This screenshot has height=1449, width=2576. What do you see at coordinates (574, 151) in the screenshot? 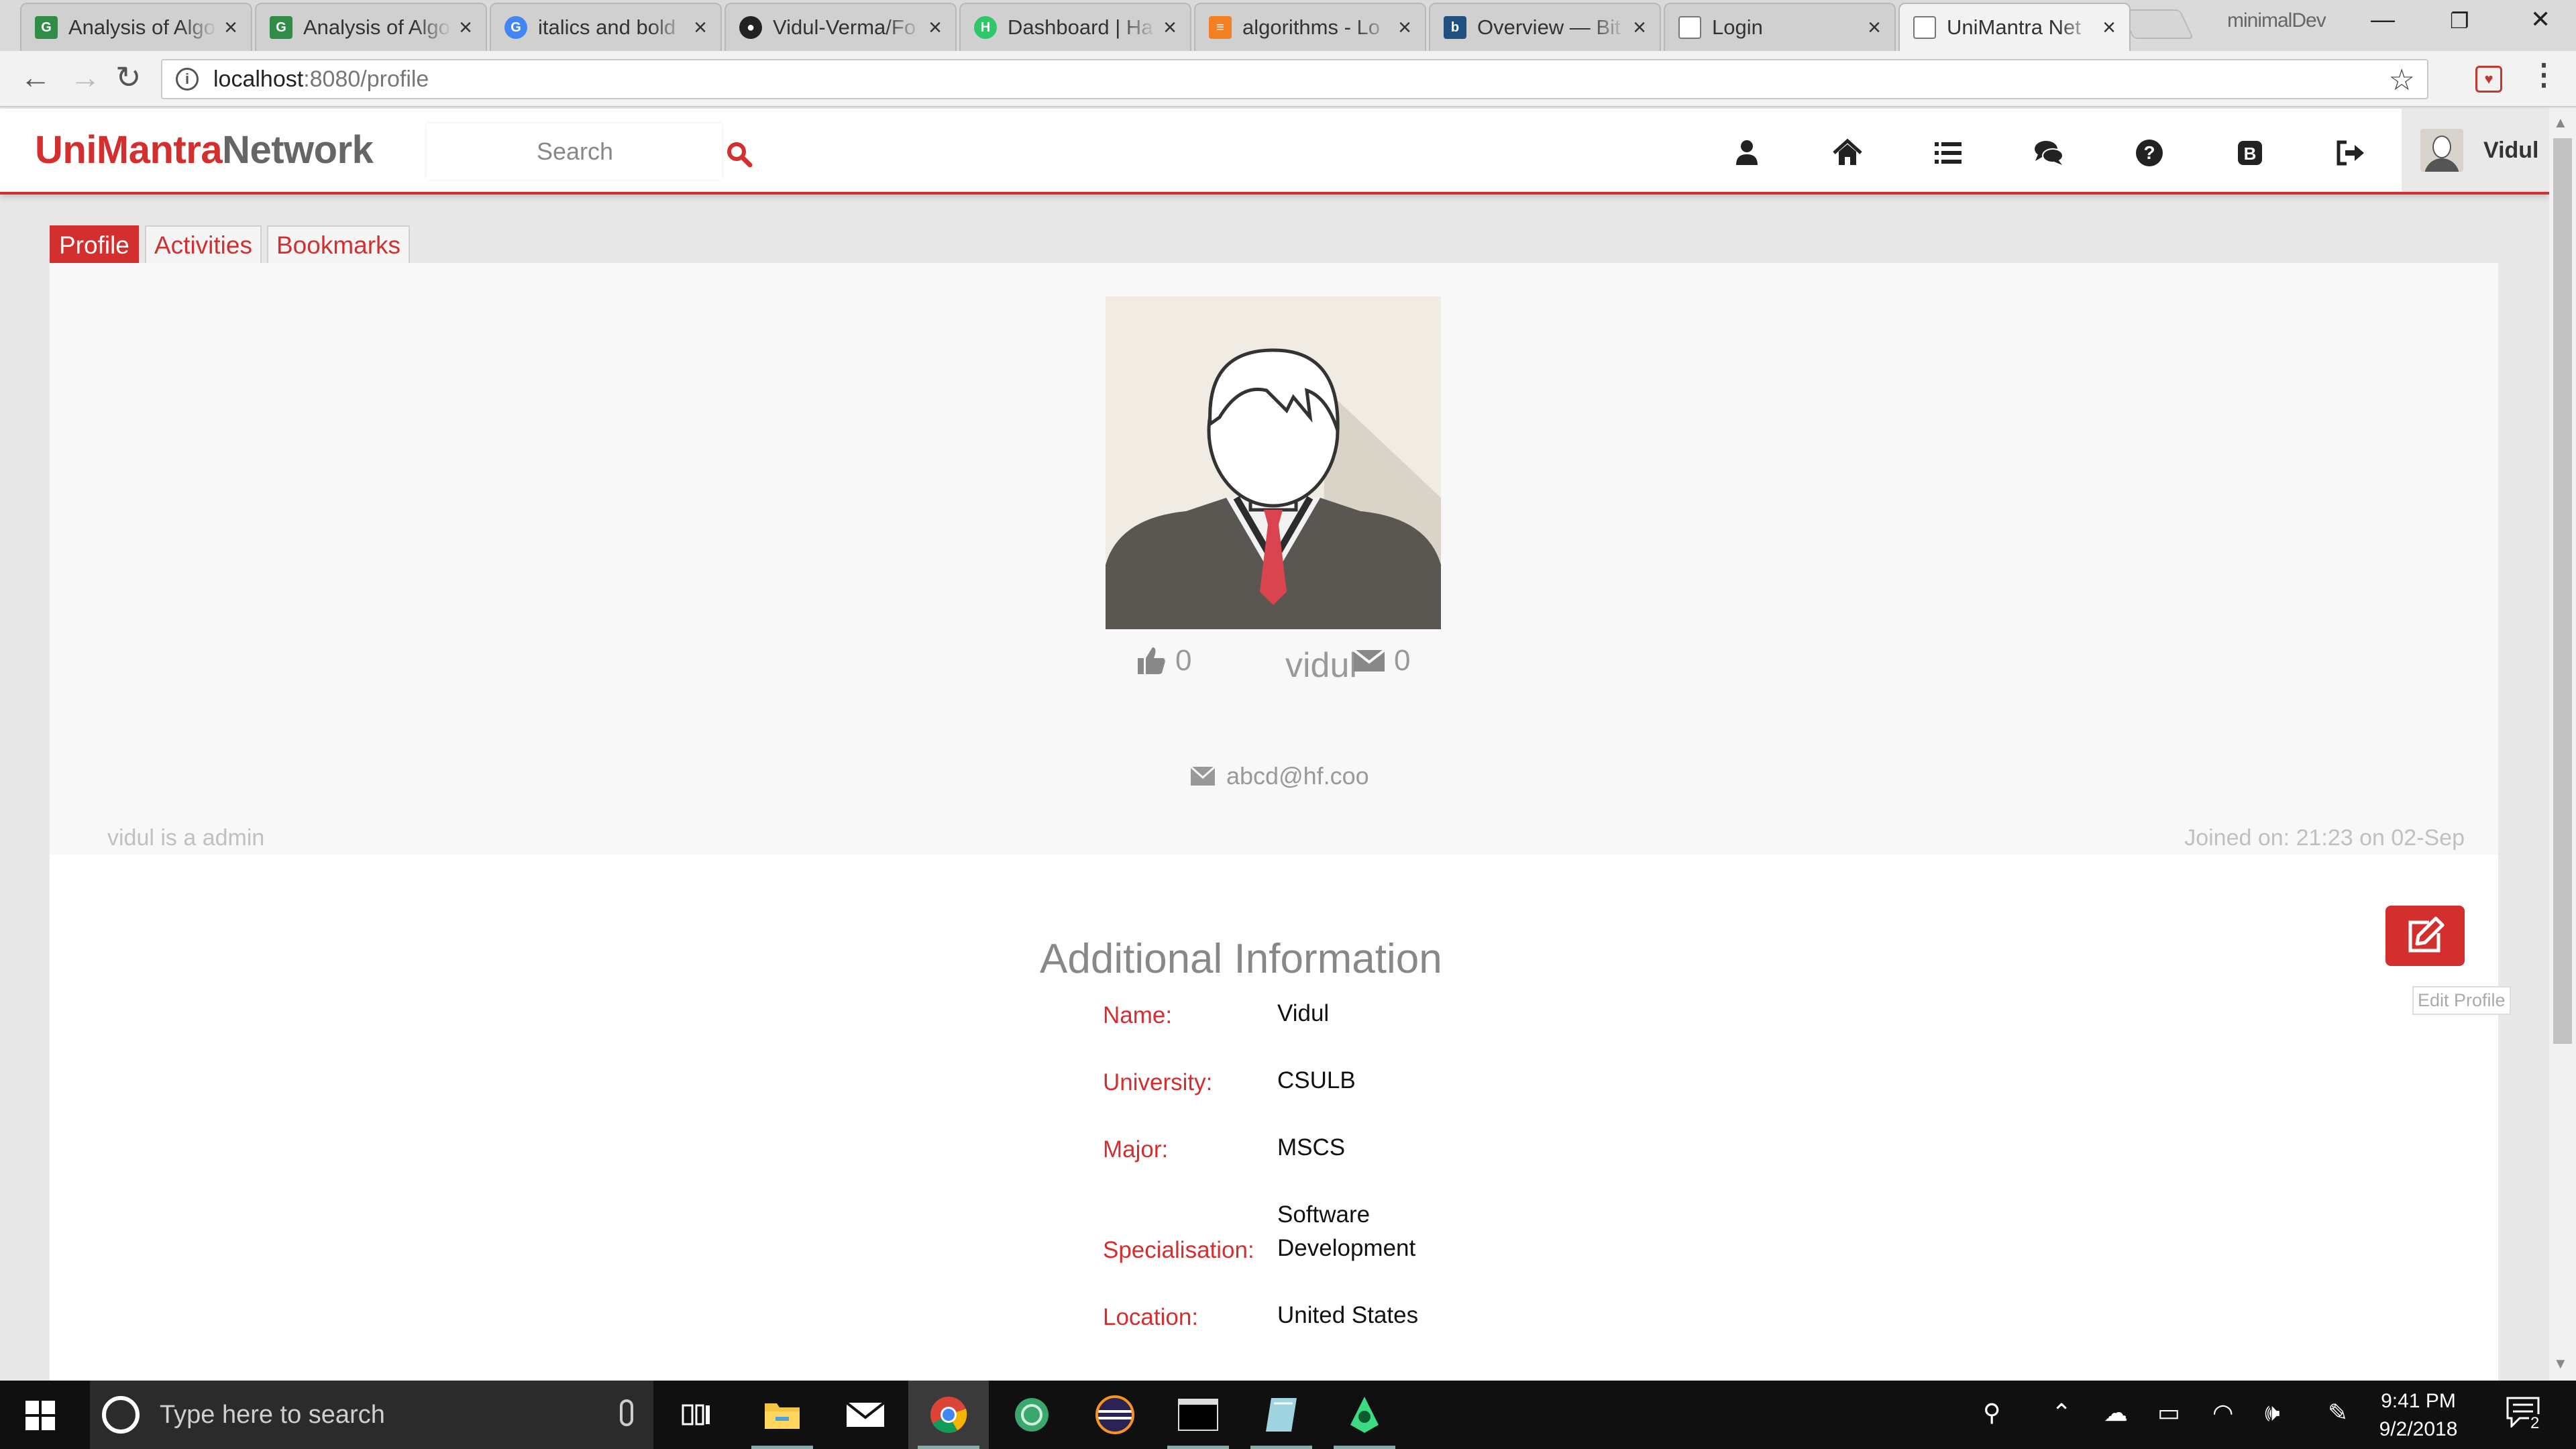
I see `search-input: Search` at bounding box center [574, 151].